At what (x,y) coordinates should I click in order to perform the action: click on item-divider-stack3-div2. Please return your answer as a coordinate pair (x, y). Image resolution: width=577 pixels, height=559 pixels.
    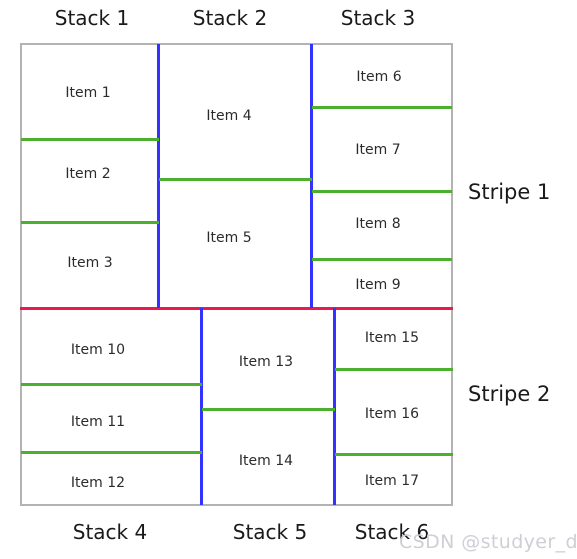
    Looking at the image, I should click on (382, 191).